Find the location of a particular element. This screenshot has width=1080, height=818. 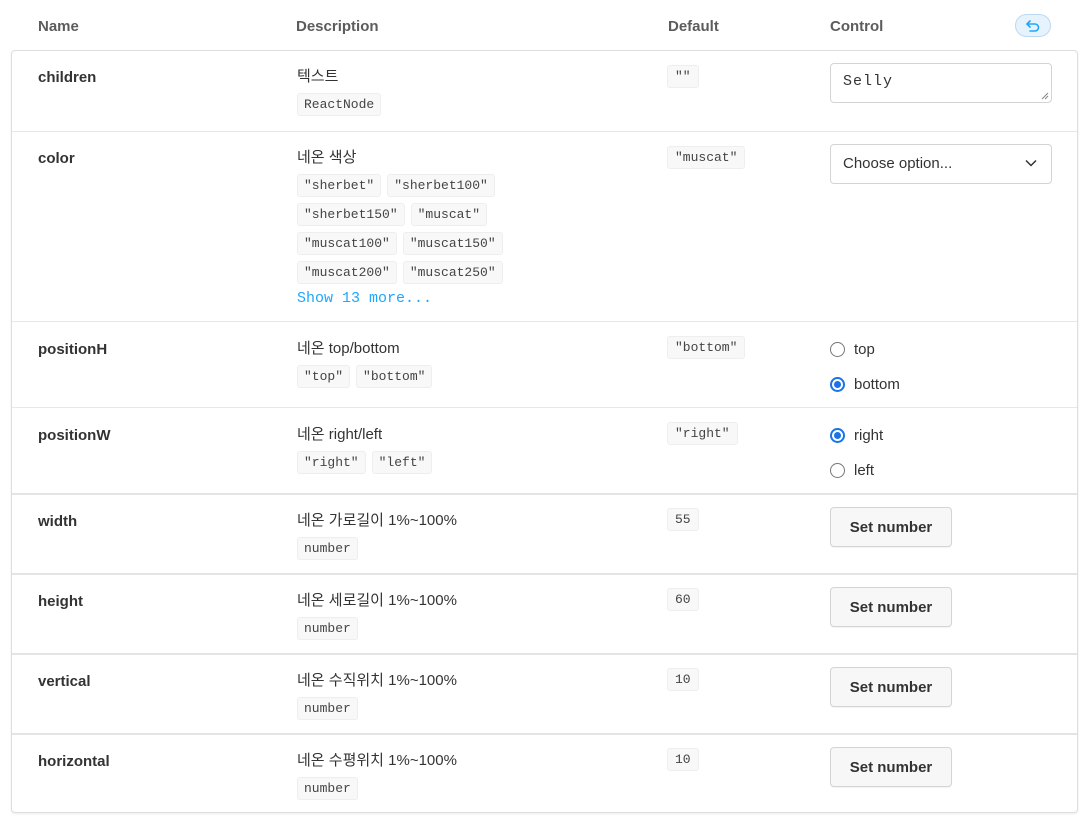

description-text: 네온 right/left is located at coordinates (340, 434).